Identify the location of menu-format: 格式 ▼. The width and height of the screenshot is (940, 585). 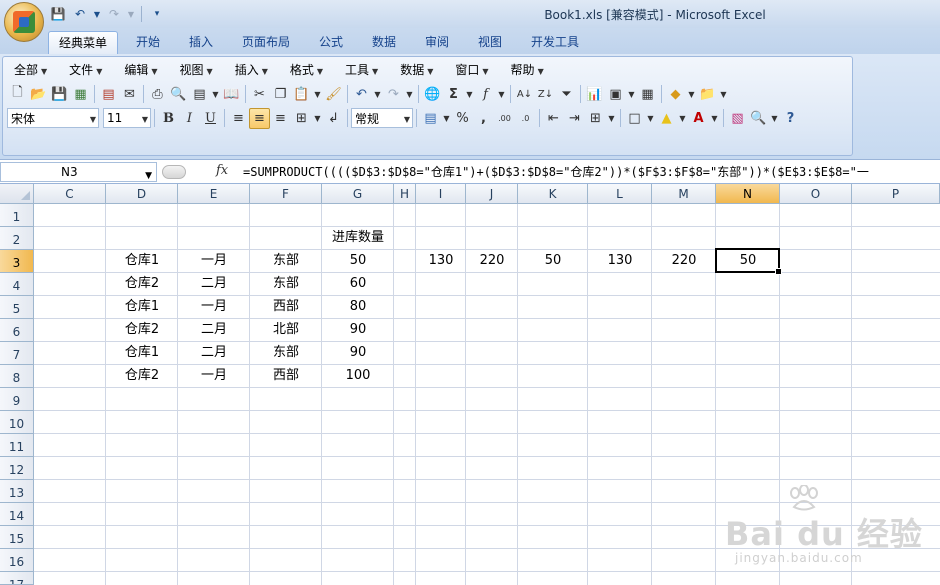
(306, 70).